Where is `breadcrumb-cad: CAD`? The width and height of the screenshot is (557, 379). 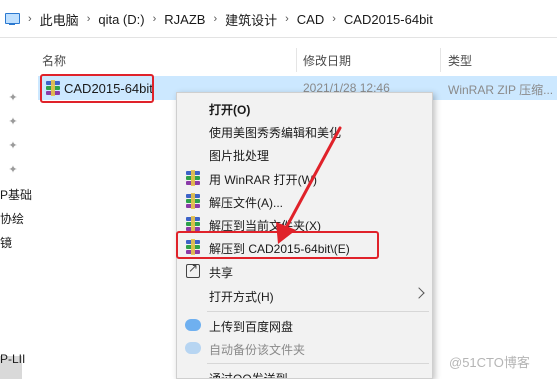 breadcrumb-cad: CAD is located at coordinates (310, 19).